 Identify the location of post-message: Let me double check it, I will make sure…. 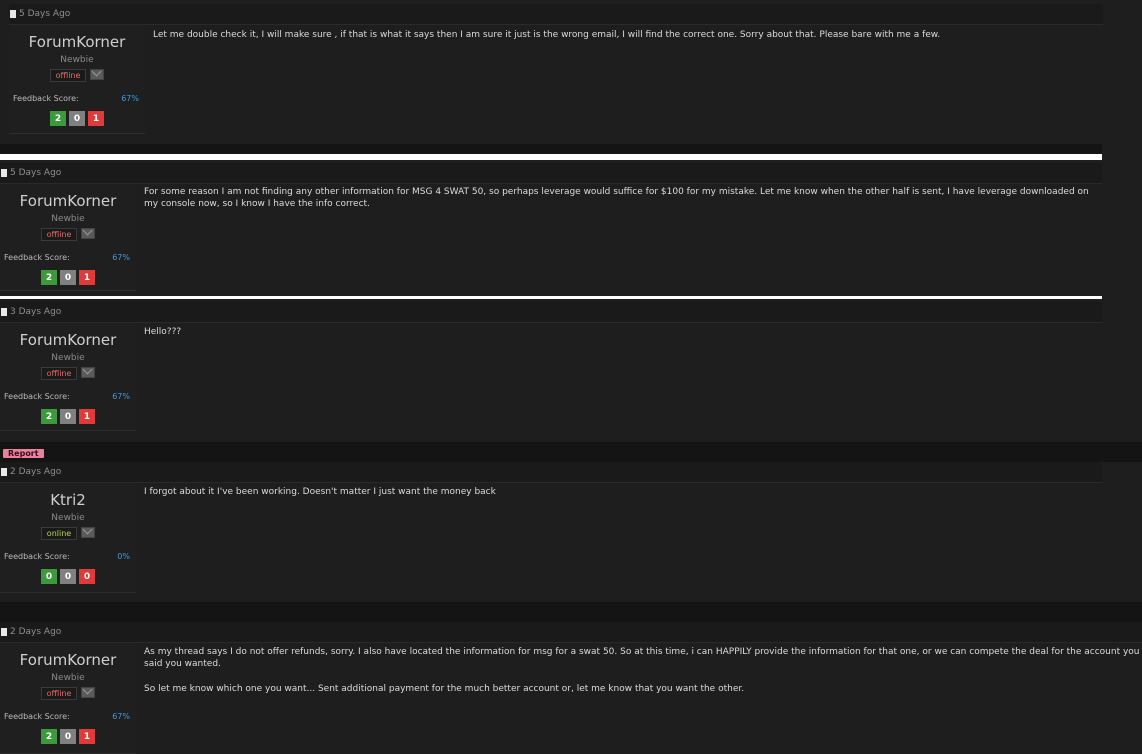
(623, 41).